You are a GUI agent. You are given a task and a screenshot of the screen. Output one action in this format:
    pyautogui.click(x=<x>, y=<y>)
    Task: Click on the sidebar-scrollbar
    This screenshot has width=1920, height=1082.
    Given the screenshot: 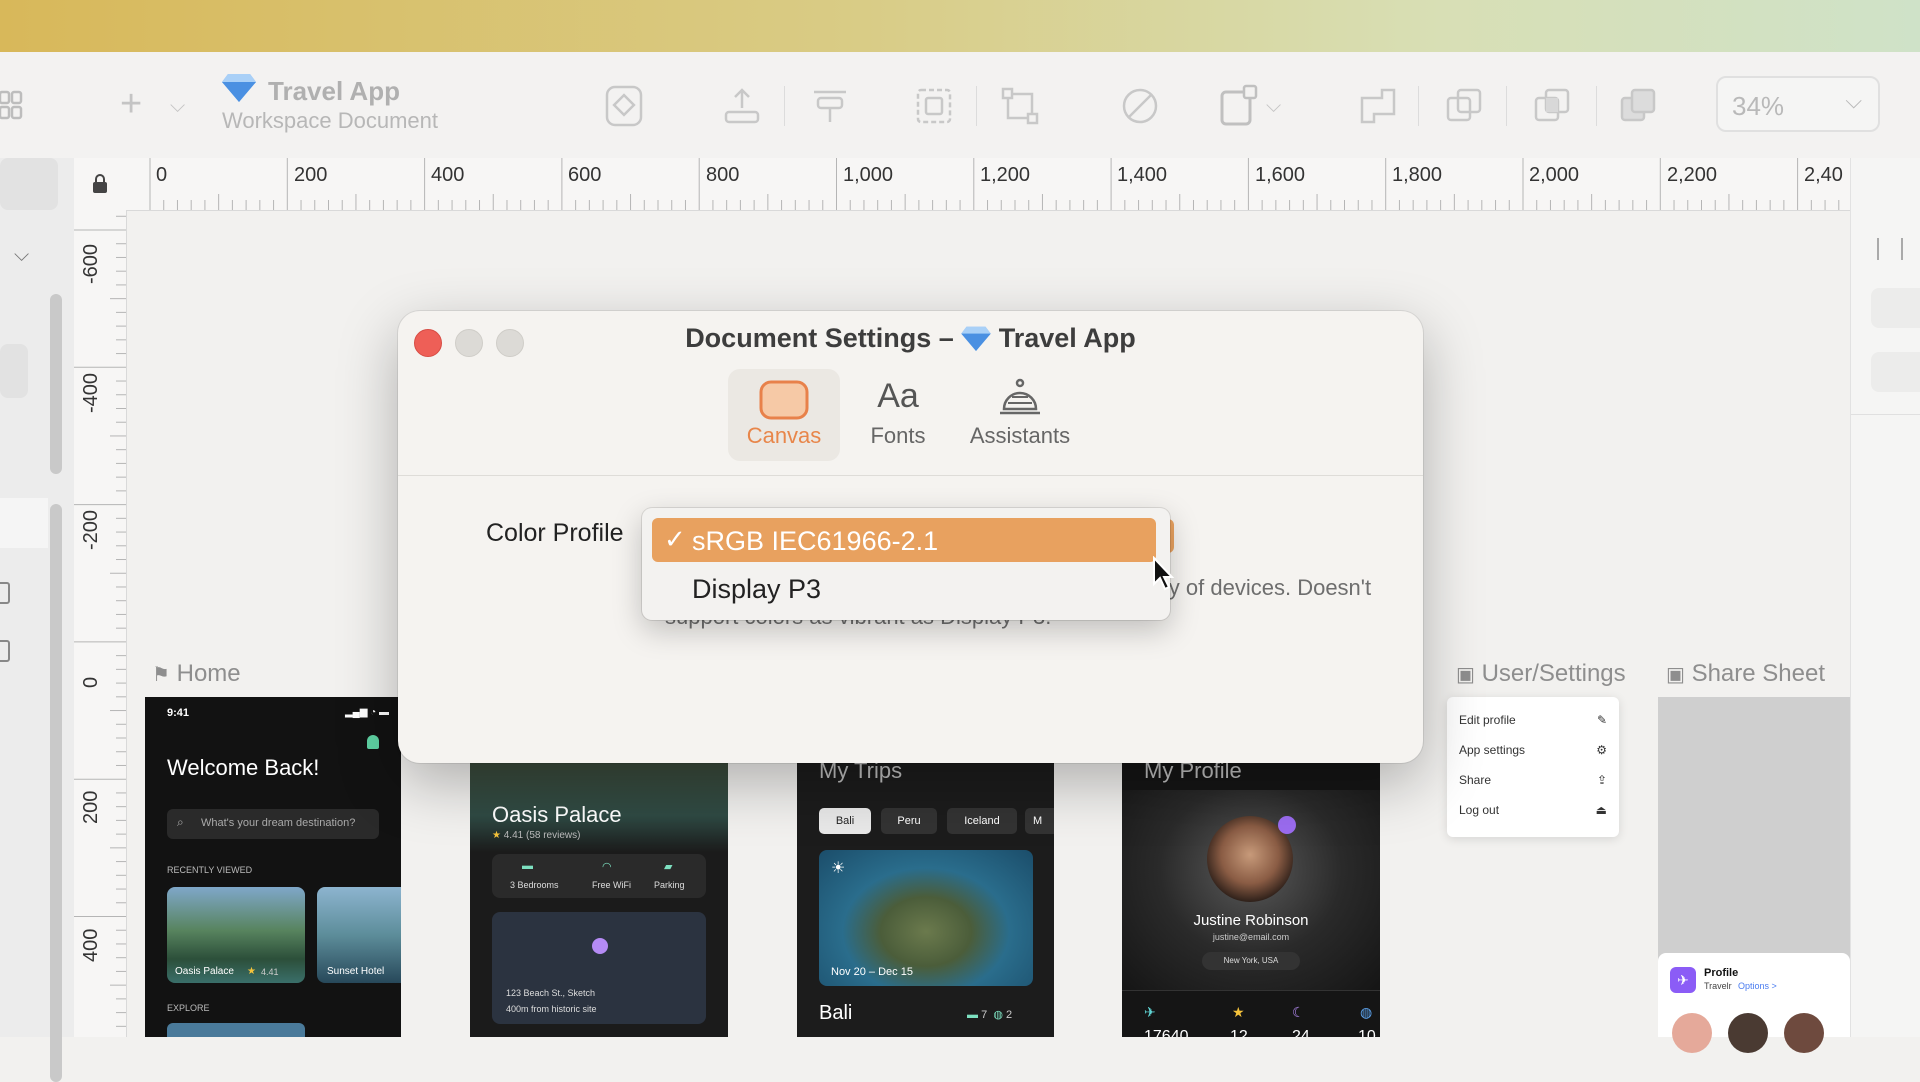 What is the action you would take?
    pyautogui.click(x=56, y=384)
    